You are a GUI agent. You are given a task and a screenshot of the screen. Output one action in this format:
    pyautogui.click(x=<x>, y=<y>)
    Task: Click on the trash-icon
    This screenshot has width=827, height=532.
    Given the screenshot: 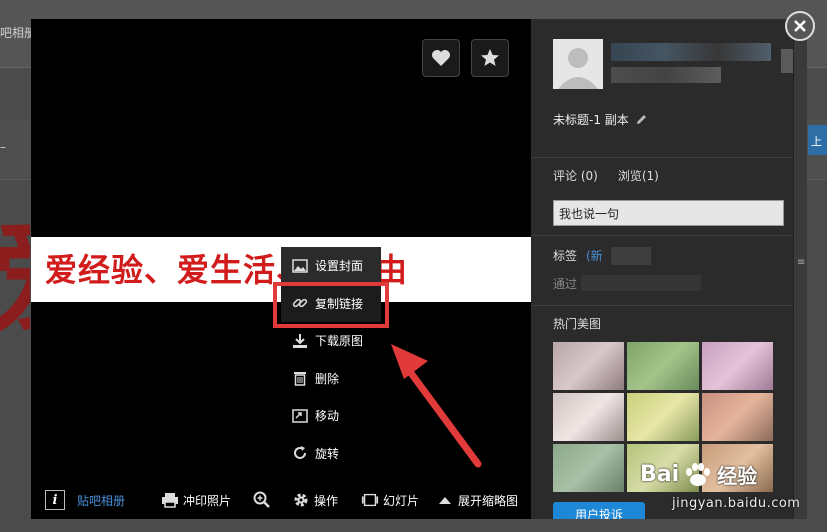 What is the action you would take?
    pyautogui.click(x=300, y=378)
    